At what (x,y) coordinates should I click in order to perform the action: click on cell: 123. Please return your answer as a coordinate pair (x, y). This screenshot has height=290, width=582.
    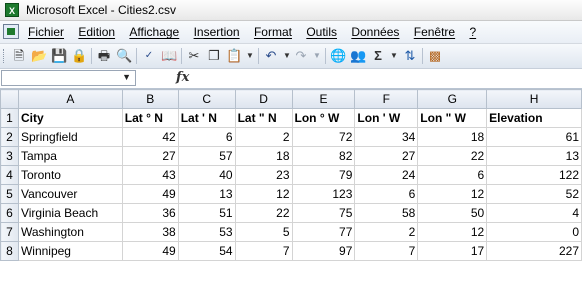
    Looking at the image, I should click on (323, 194).